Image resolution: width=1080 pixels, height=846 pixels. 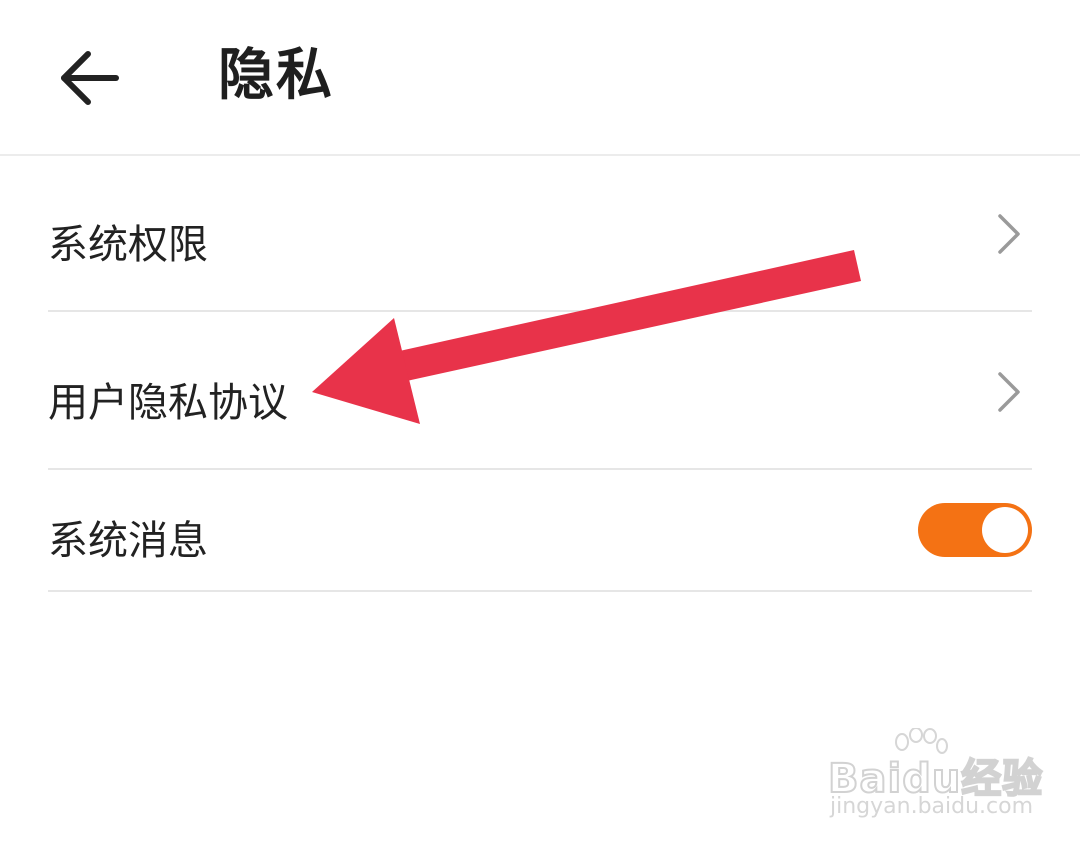 What do you see at coordinates (128, 541) in the screenshot?
I see `settings-item-label: 系统消息` at bounding box center [128, 541].